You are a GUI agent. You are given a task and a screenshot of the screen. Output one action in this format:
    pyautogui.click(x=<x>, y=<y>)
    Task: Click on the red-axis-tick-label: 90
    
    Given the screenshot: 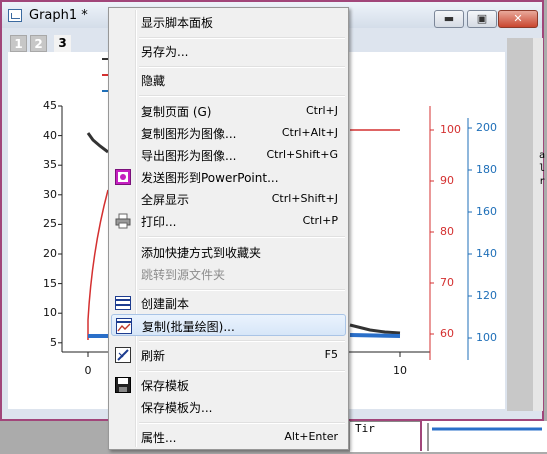 What is the action you would take?
    pyautogui.click(x=447, y=180)
    